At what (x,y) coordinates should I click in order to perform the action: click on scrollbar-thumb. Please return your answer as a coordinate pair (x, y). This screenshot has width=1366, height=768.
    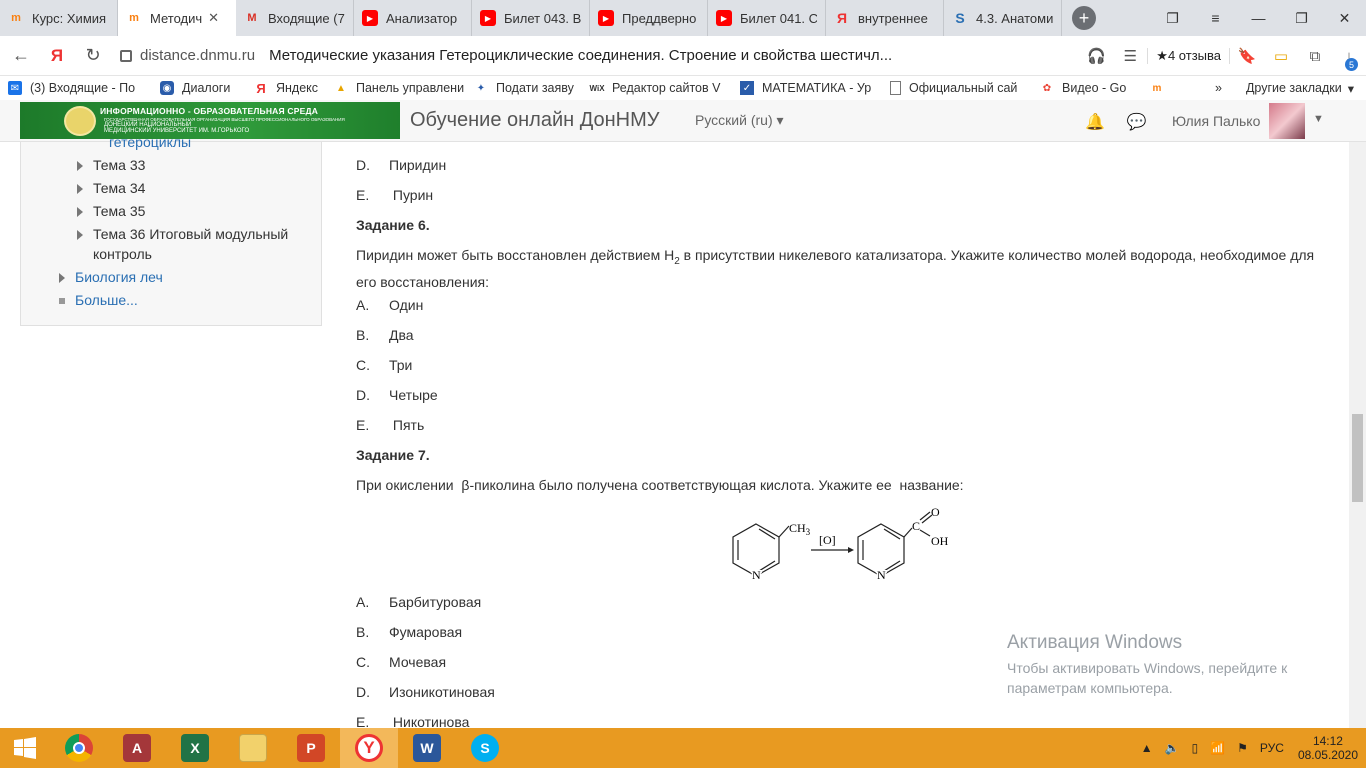
    Looking at the image, I should click on (1357, 458).